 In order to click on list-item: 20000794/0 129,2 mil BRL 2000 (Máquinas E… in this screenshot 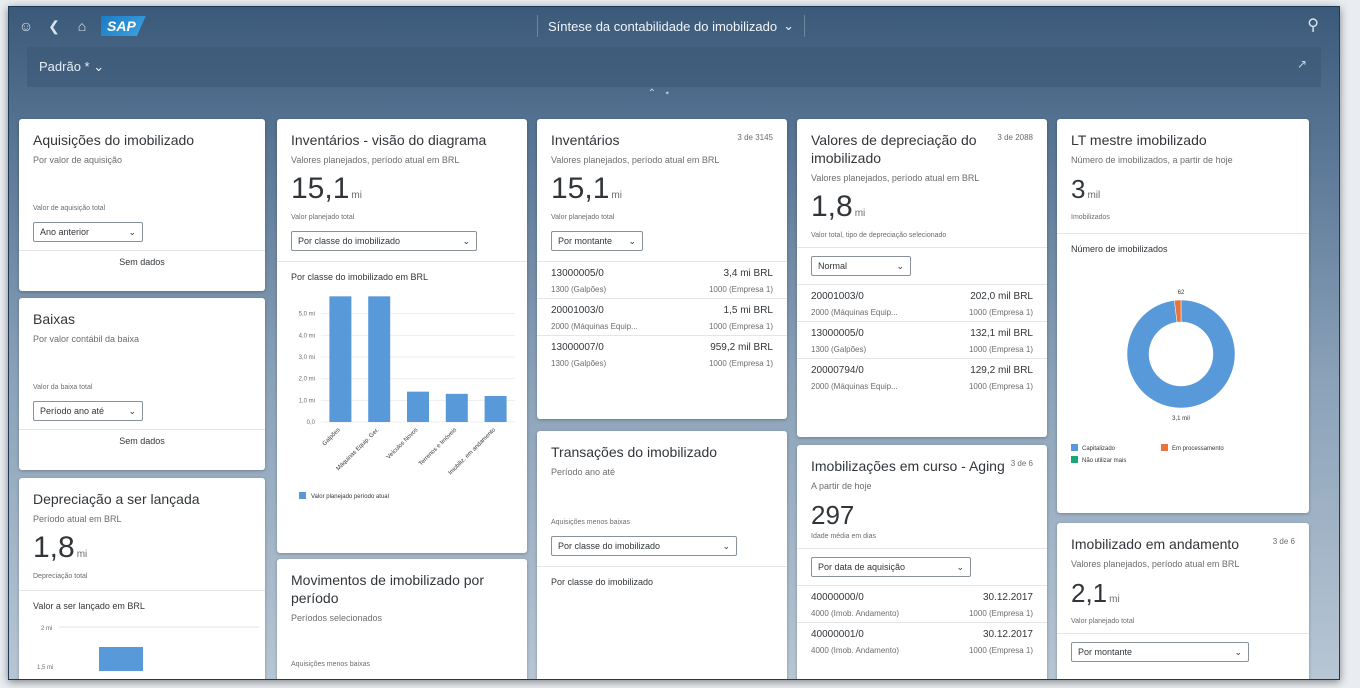, I will do `click(922, 376)`.